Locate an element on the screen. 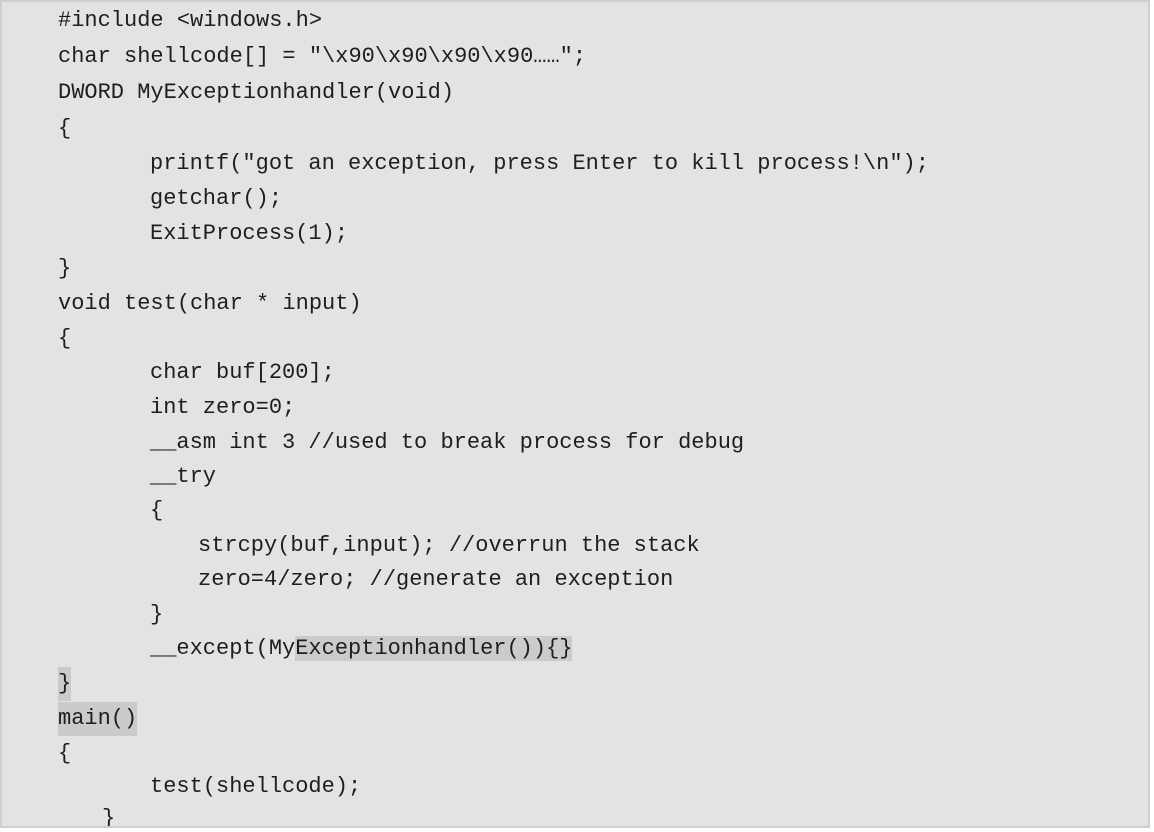 The image size is (1154, 832). code-line: #include <windows.h> is located at coordinates (190, 20).